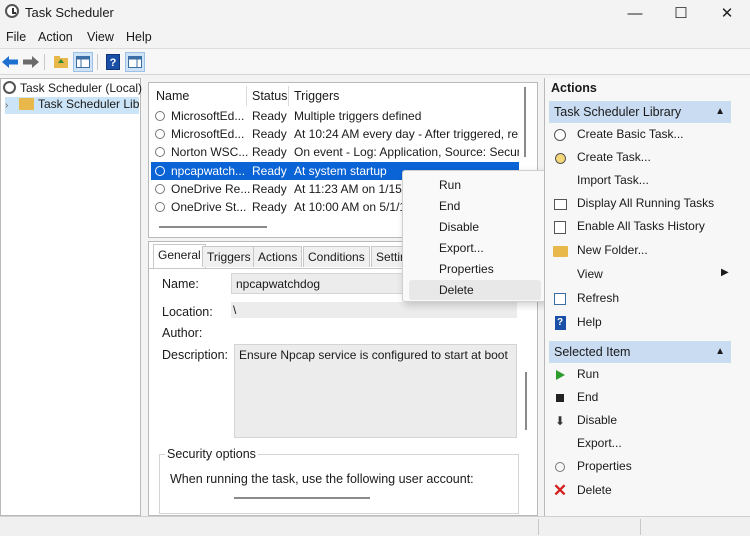  What do you see at coordinates (590, 274) in the screenshot?
I see `action-label: View` at bounding box center [590, 274].